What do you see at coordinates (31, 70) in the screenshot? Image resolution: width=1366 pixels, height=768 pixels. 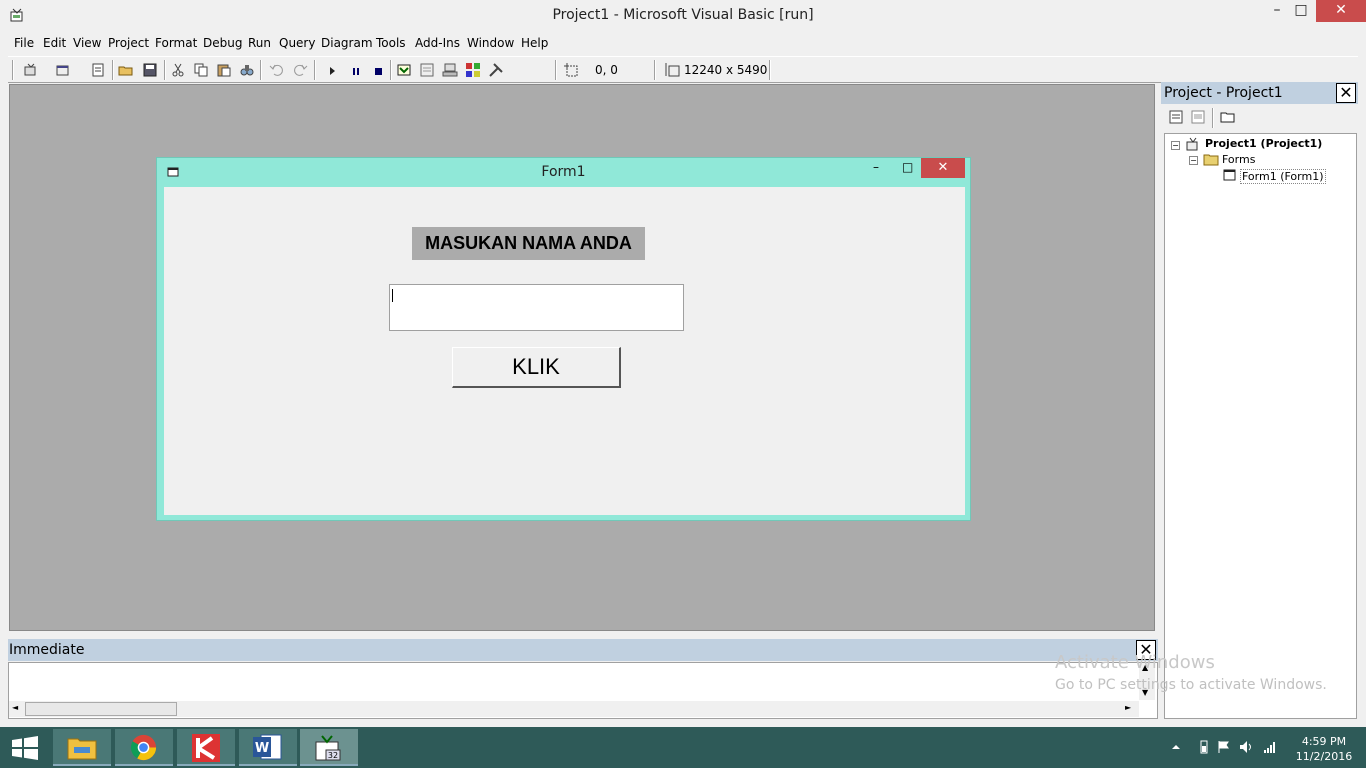 I see `add-project-icon` at bounding box center [31, 70].